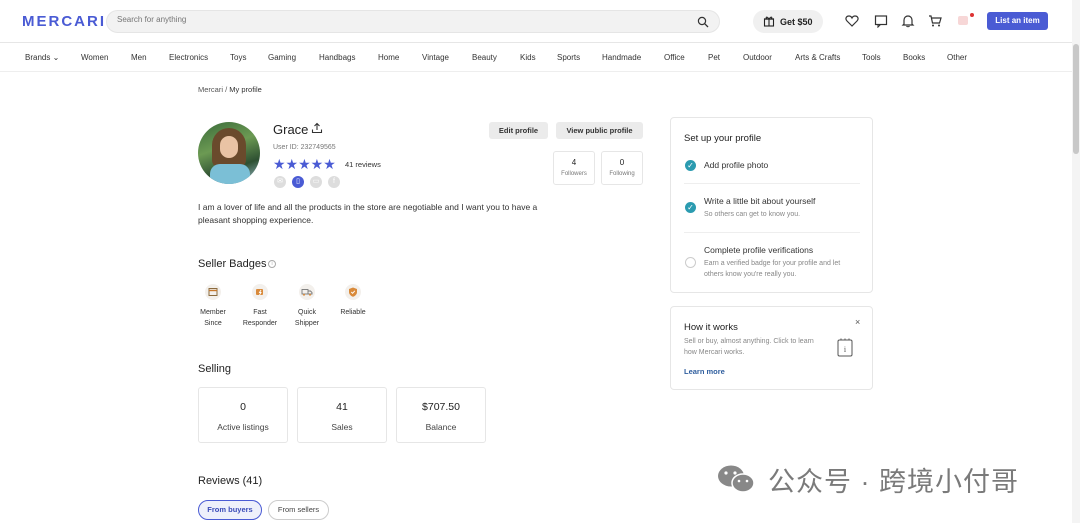  What do you see at coordinates (342, 407) in the screenshot?
I see `sales-value: 41` at bounding box center [342, 407].